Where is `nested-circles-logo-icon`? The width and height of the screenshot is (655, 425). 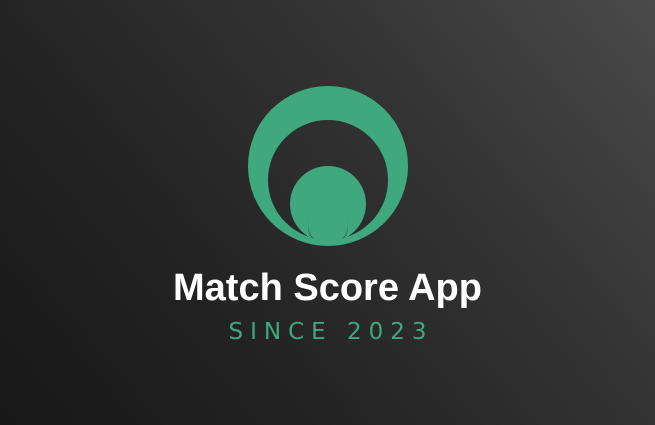 nested-circles-logo-icon is located at coordinates (328, 166).